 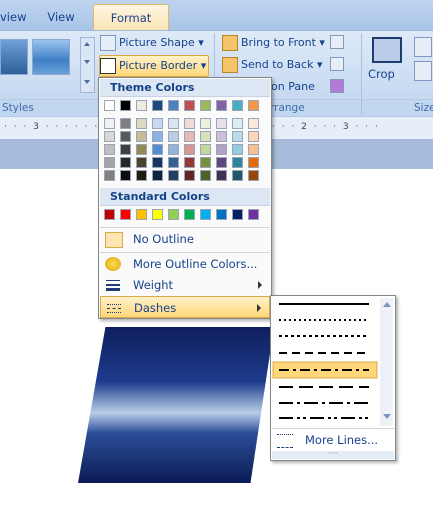 What do you see at coordinates (185, 238) in the screenshot?
I see `no-outline-item: No Outline` at bounding box center [185, 238].